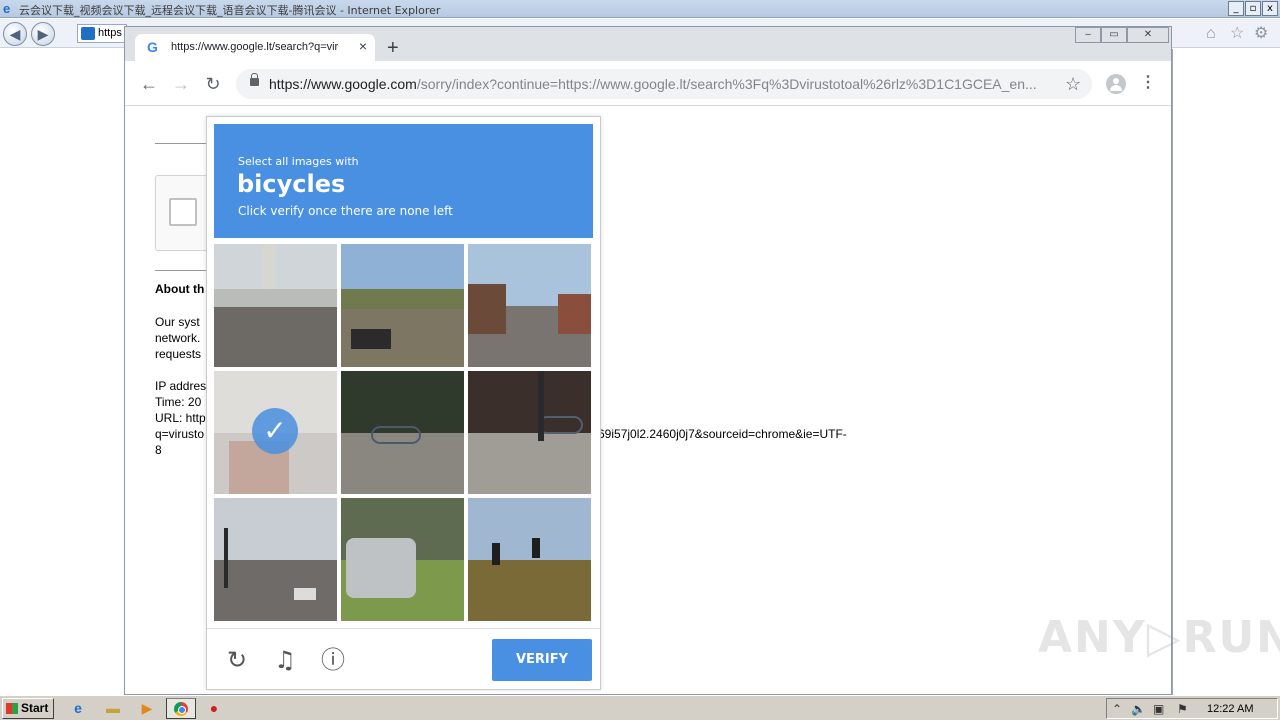 The height and width of the screenshot is (720, 1280). Describe the element at coordinates (177, 322) in the screenshot. I see `page-text-line: Our syst` at that location.